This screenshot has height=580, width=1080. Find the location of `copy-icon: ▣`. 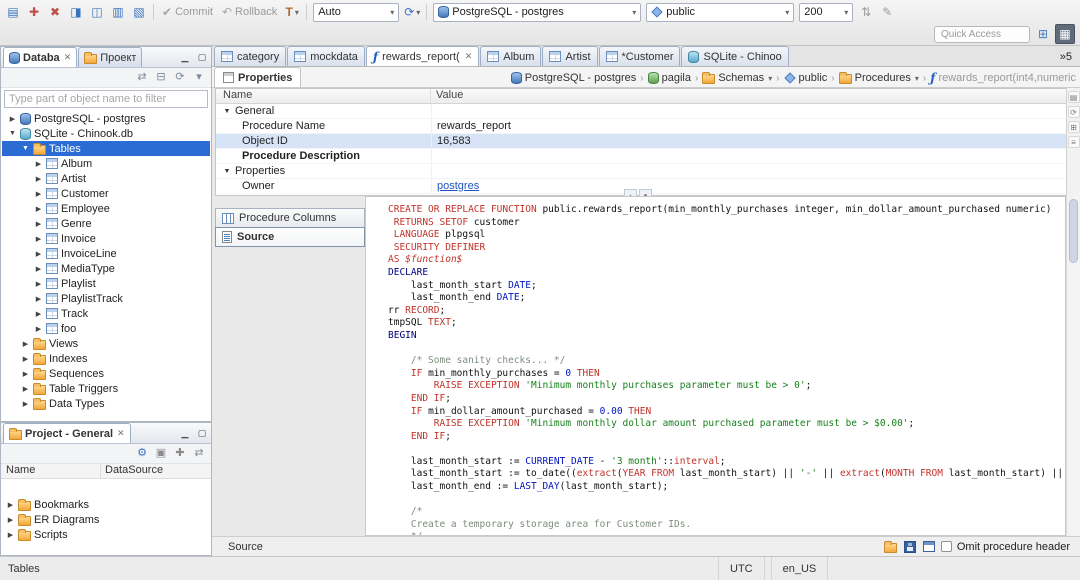

copy-icon: ▣ is located at coordinates (161, 453).